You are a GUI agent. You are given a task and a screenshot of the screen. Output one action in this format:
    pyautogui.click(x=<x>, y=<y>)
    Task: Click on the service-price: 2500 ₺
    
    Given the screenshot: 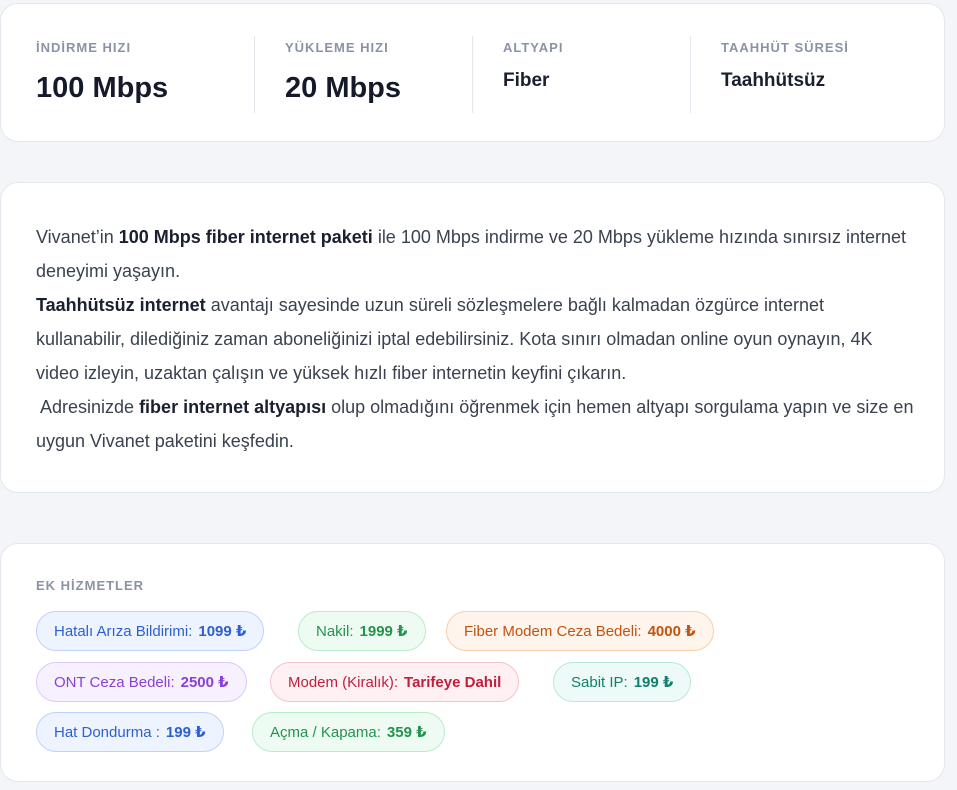 What is the action you would take?
    pyautogui.click(x=204, y=682)
    